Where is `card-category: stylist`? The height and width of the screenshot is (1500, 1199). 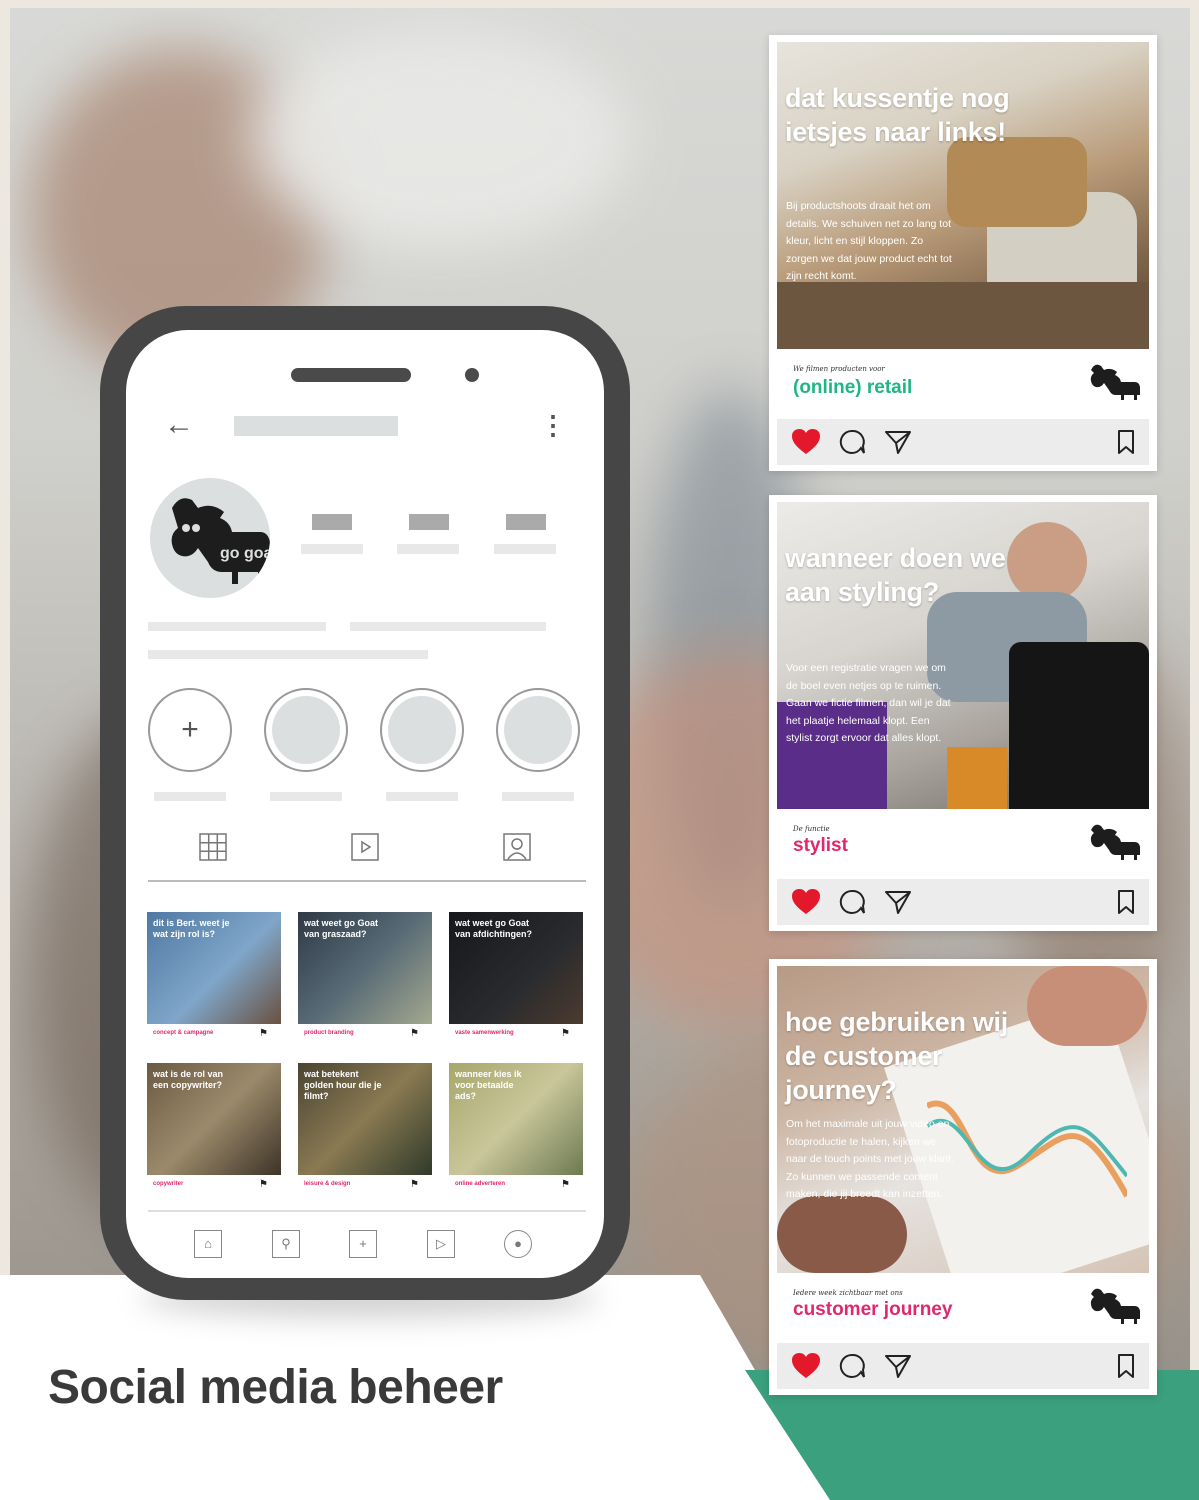
card-category: stylist is located at coordinates (820, 845).